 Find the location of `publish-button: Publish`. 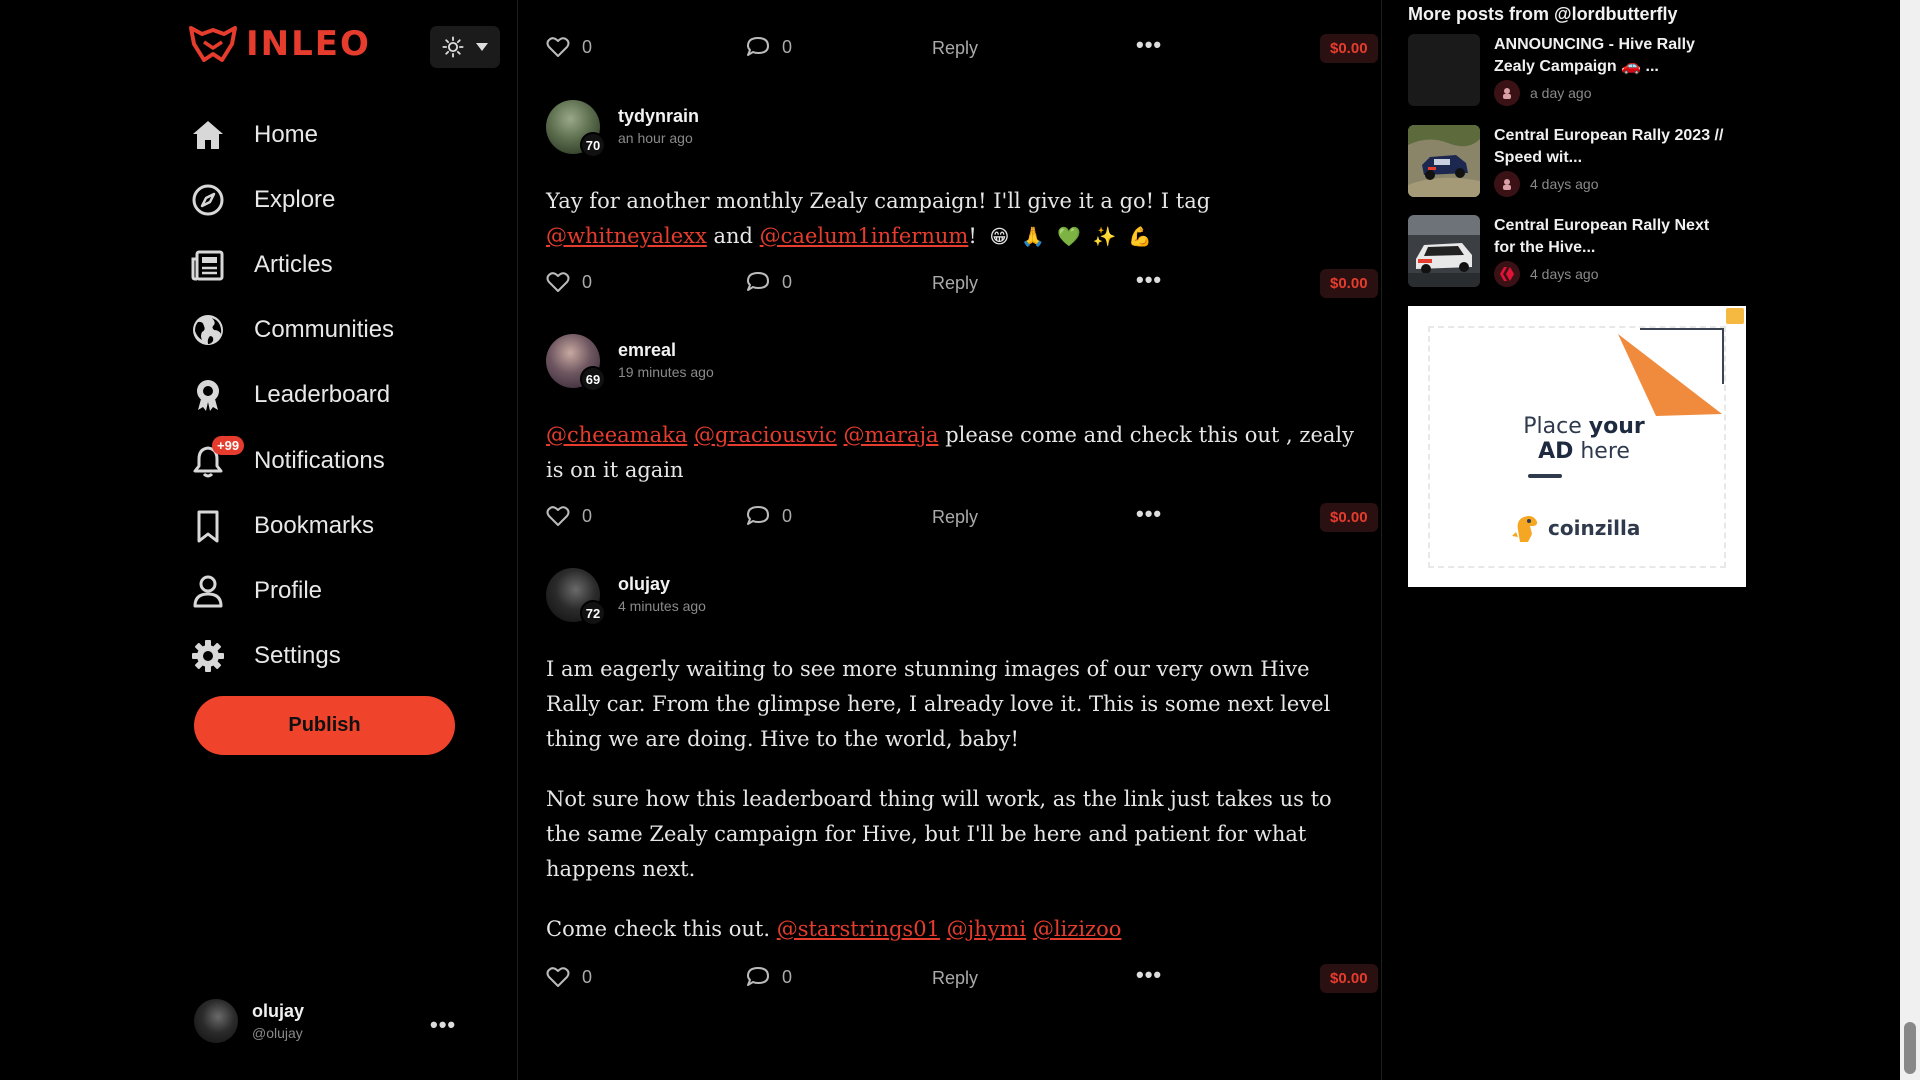

publish-button: Publish is located at coordinates (324, 725).